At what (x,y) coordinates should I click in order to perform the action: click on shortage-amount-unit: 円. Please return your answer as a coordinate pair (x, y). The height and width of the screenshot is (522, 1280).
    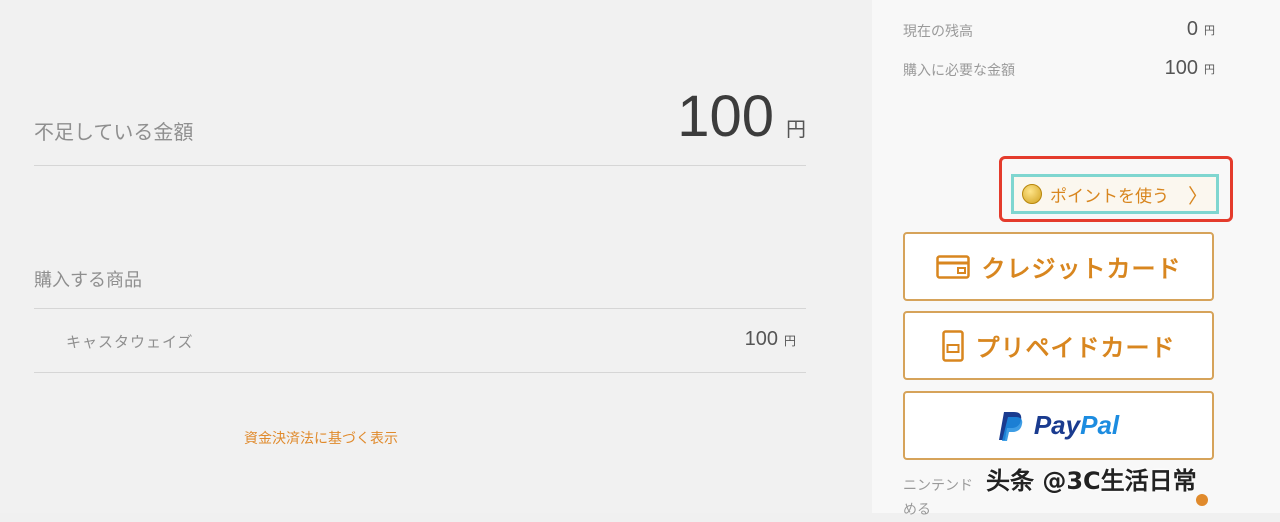
    Looking at the image, I should click on (796, 129).